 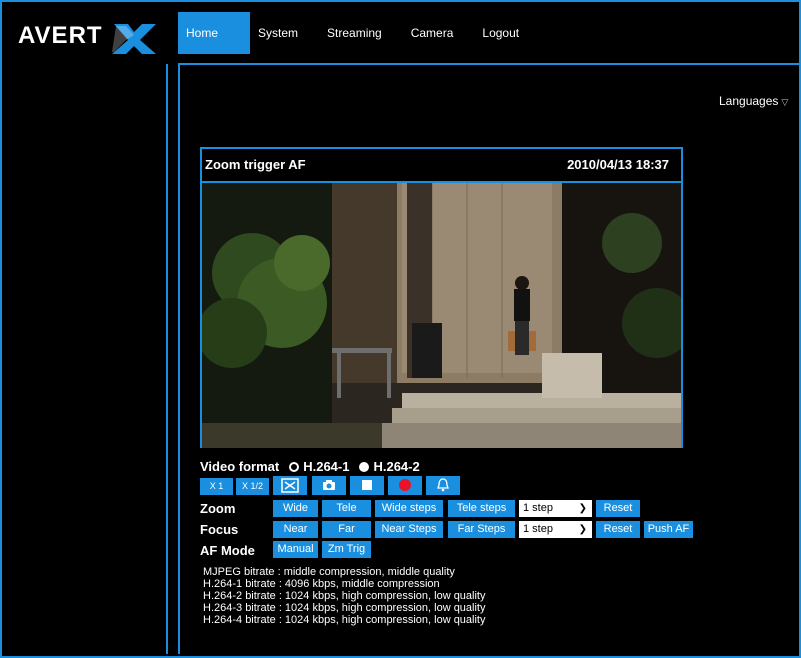 I want to click on video-format-label: Video format, so click(x=240, y=466).